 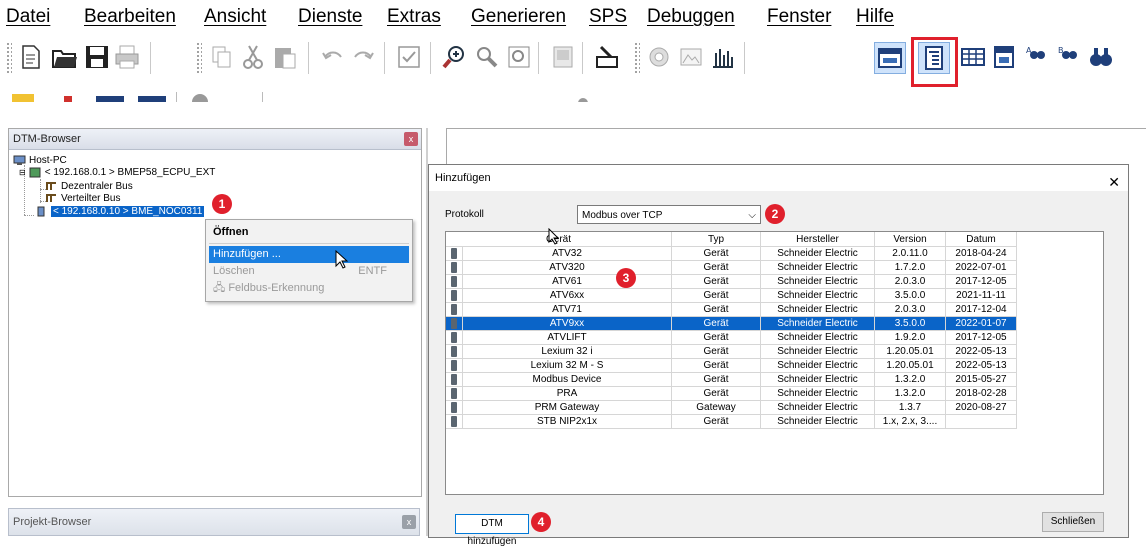 What do you see at coordinates (89, 186) in the screenshot?
I see `tree-node-bus1: Dezentraler Bus` at bounding box center [89, 186].